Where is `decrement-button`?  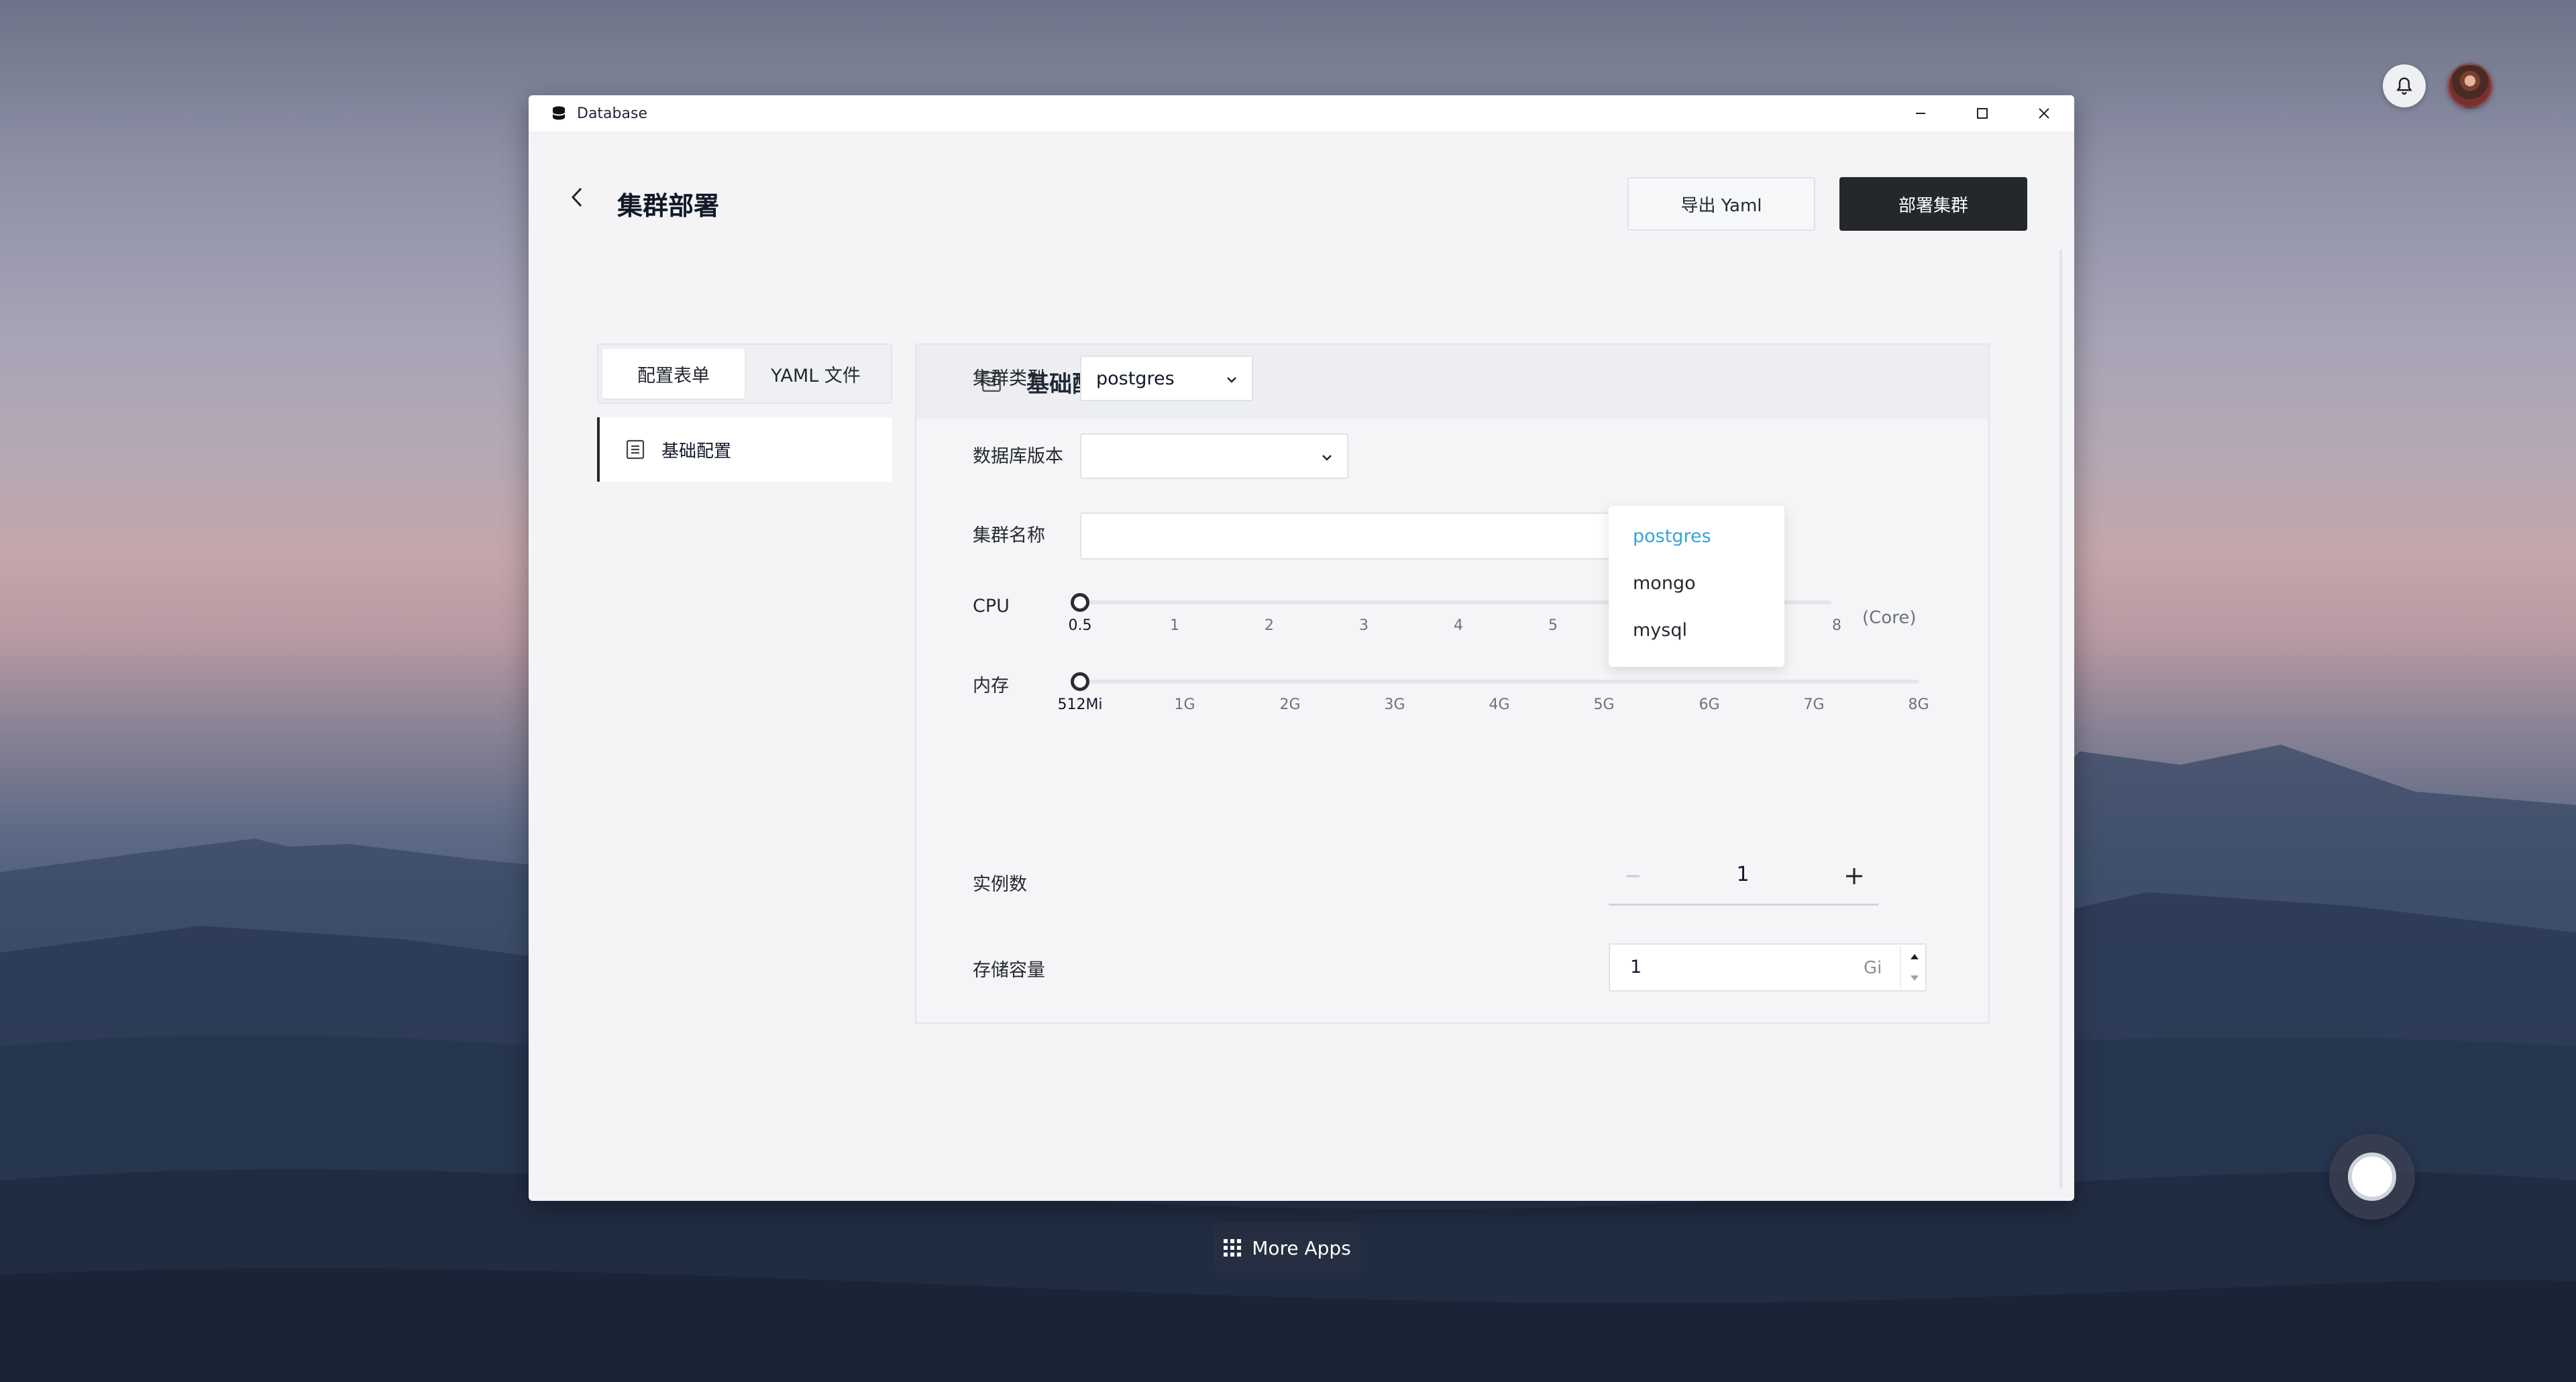 decrement-button is located at coordinates (1632, 876).